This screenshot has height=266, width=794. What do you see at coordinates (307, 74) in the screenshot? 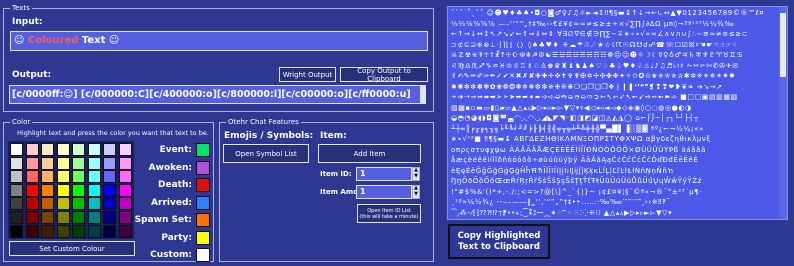
I see `wright-output-button: Wright Output` at bounding box center [307, 74].